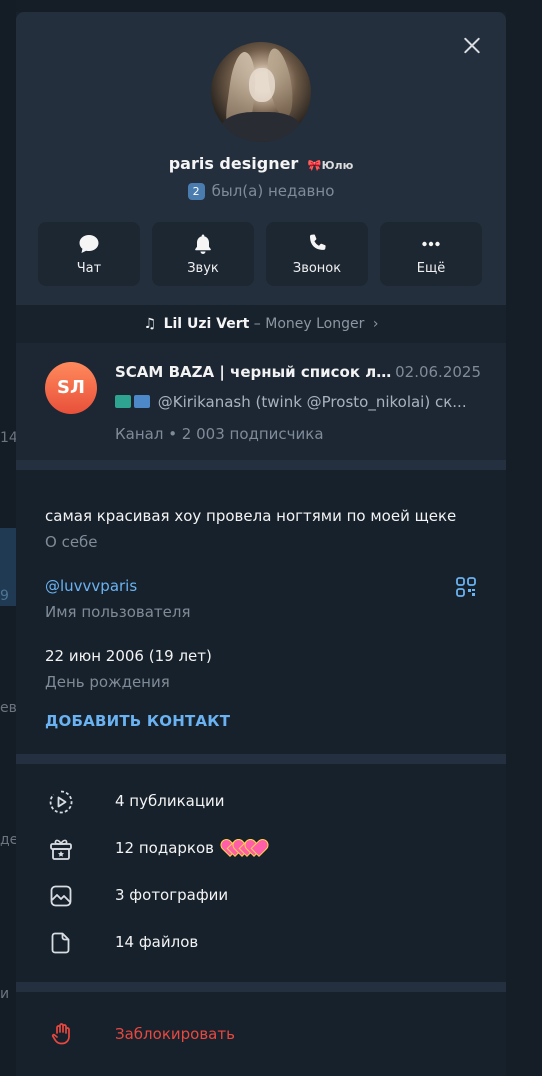  I want to click on status-row: 2 был(а) недавно, so click(261, 191).